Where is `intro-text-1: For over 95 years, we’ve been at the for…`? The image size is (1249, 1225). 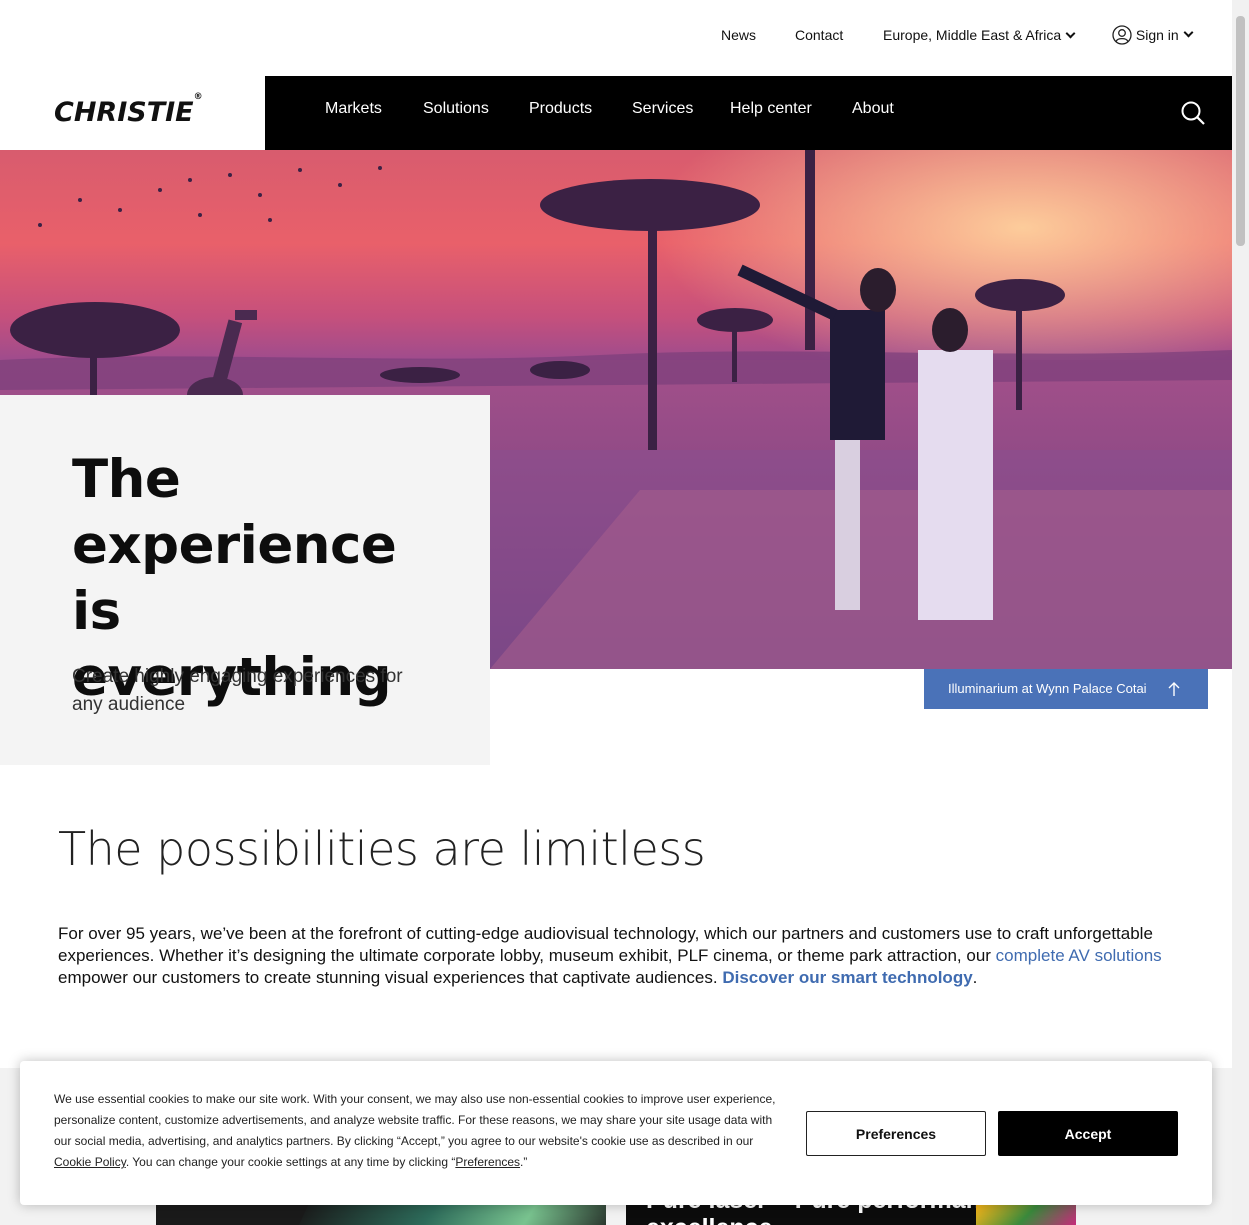
intro-text-1: For over 95 years, we’ve been at the for… is located at coordinates (605, 944).